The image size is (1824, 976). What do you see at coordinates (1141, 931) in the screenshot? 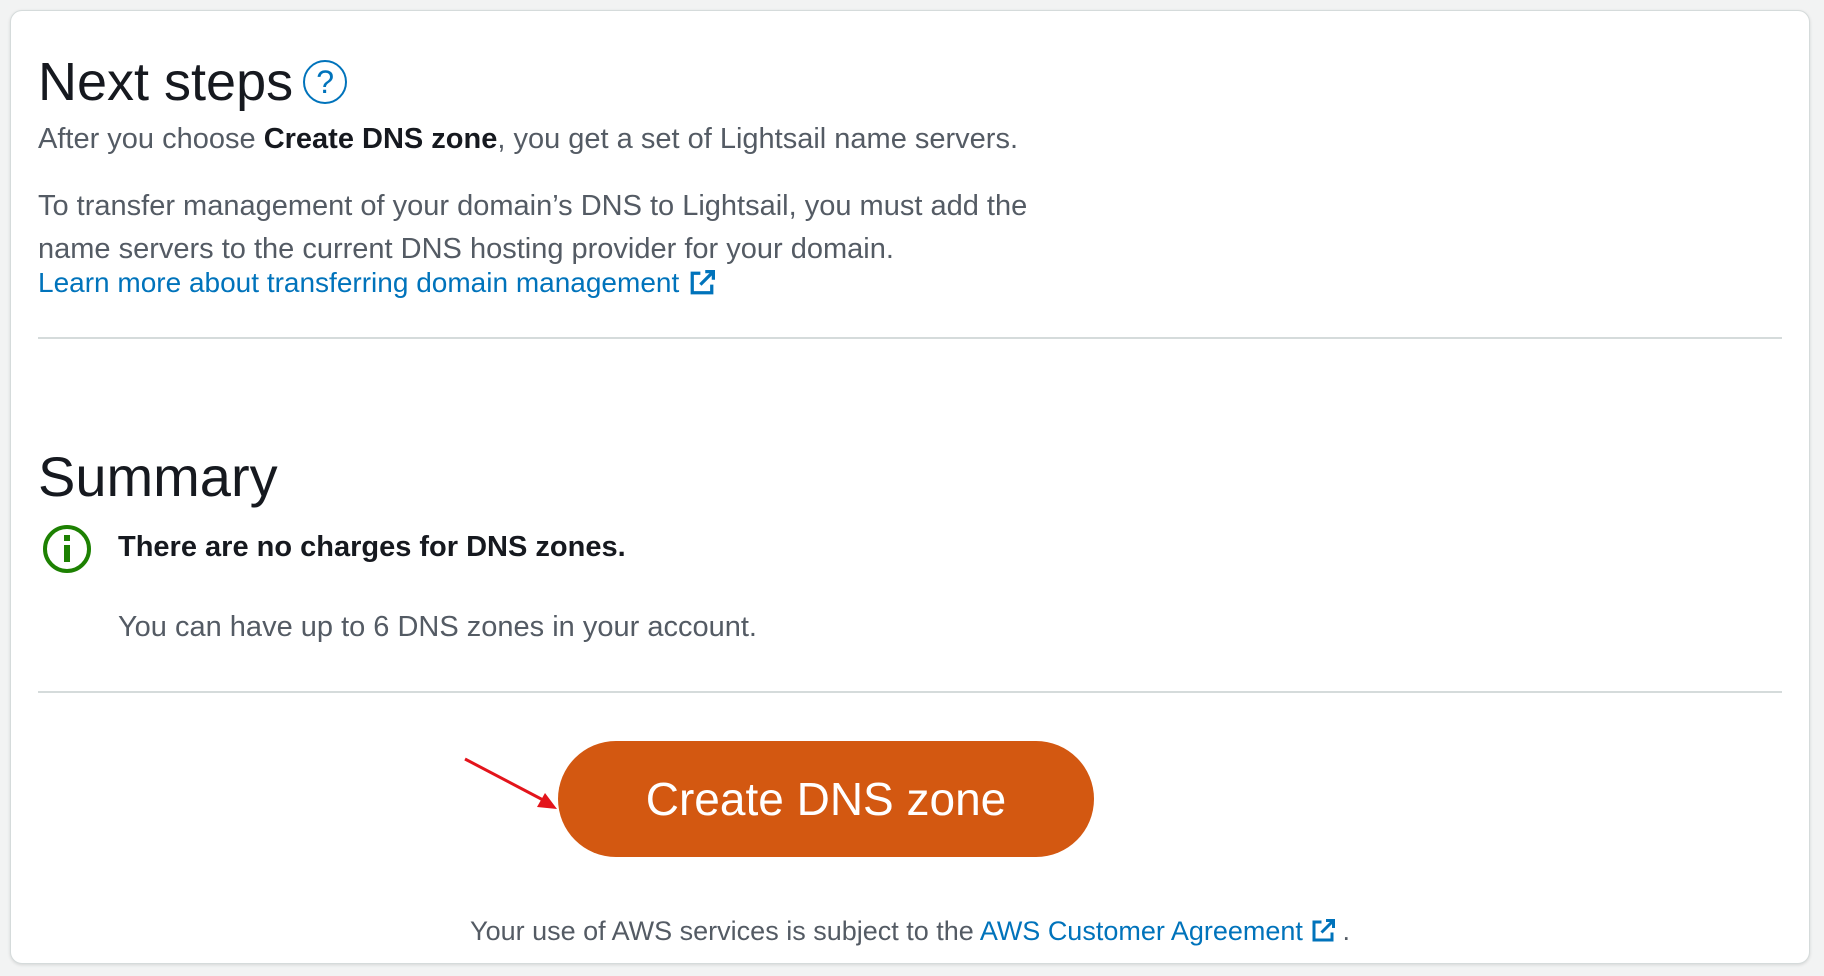
I see `aws-customer-agreement-label: AWS Customer Agreement` at bounding box center [1141, 931].